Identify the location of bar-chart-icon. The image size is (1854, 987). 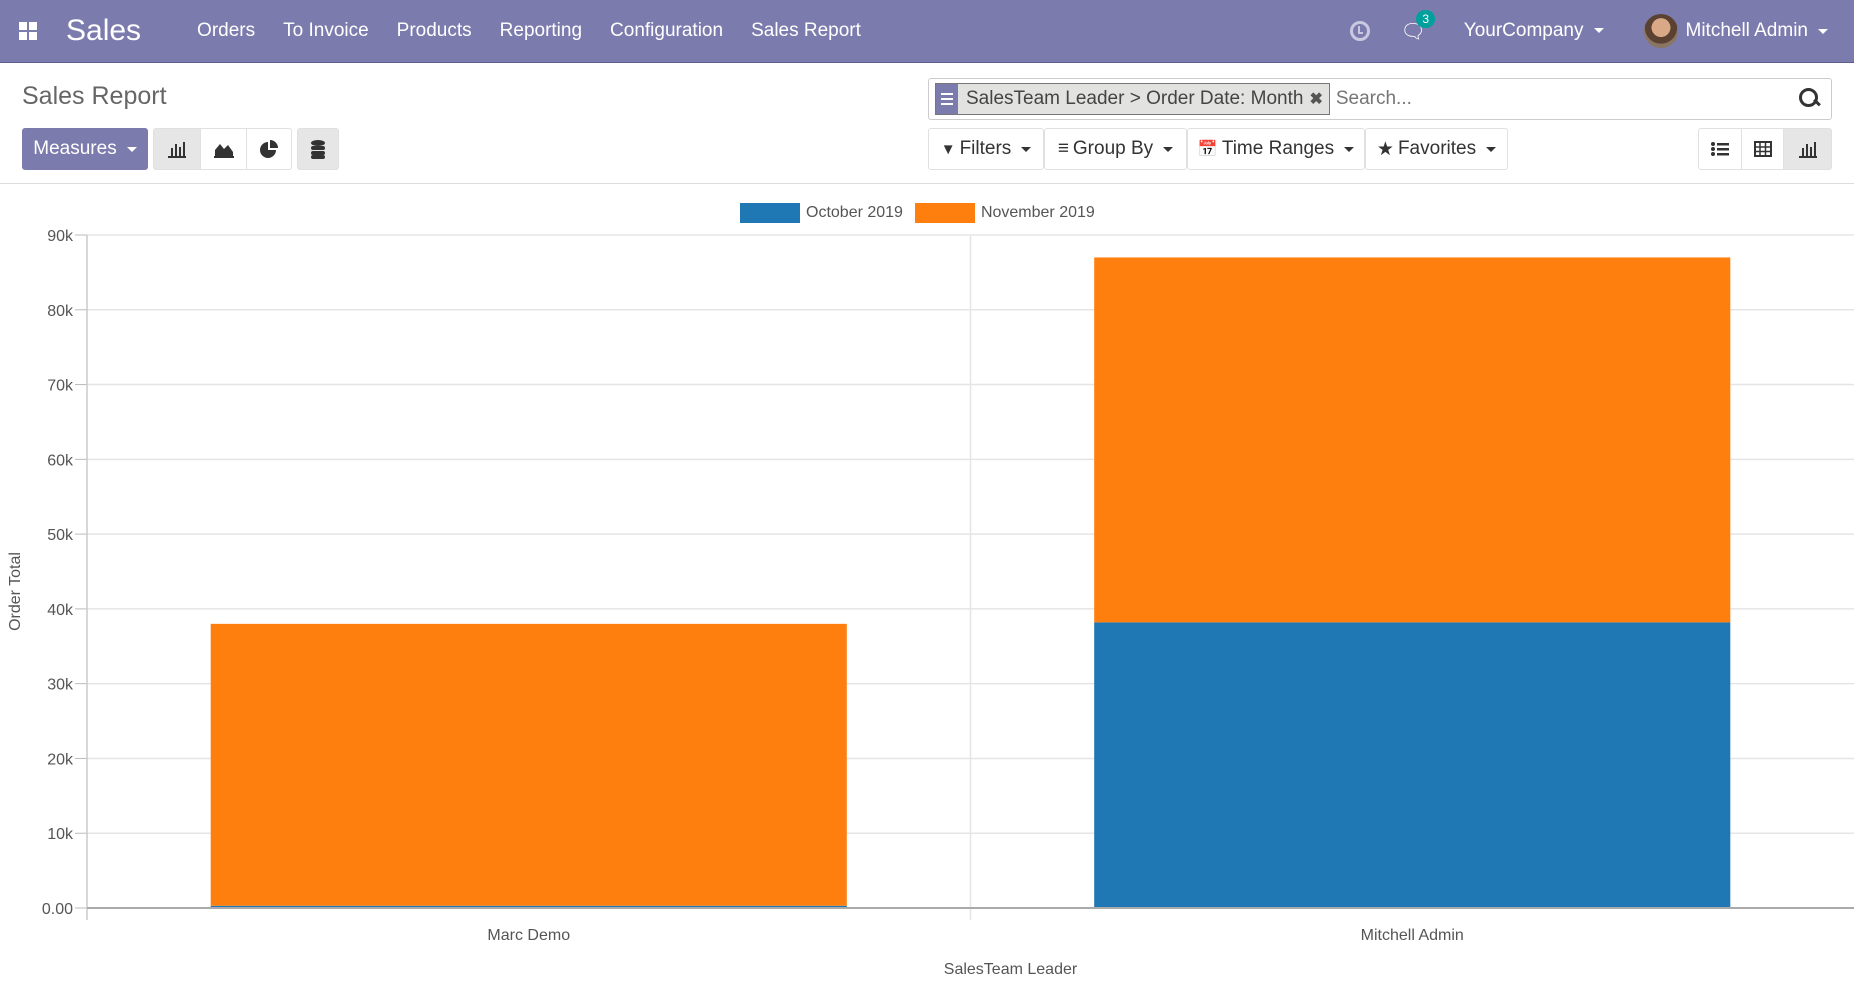
(177, 150).